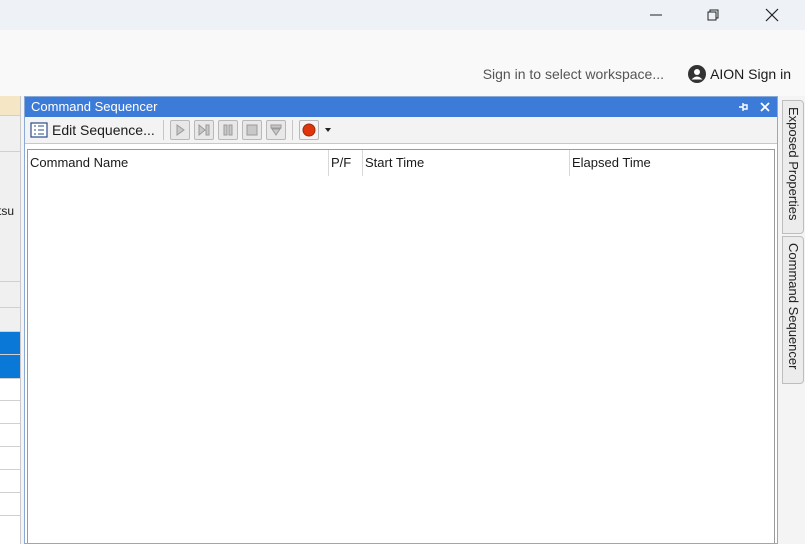  I want to click on record-icon, so click(309, 130).